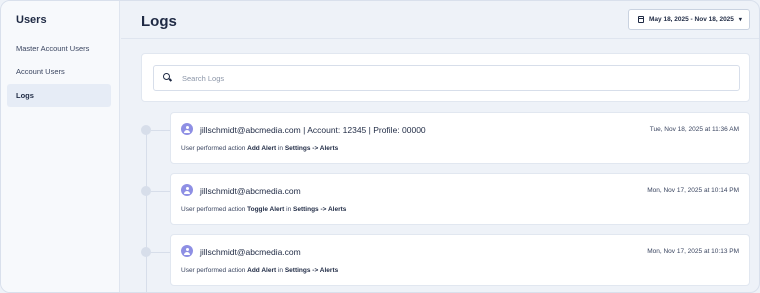 This screenshot has width=760, height=293. What do you see at coordinates (641, 19) in the screenshot?
I see `calendar-icon` at bounding box center [641, 19].